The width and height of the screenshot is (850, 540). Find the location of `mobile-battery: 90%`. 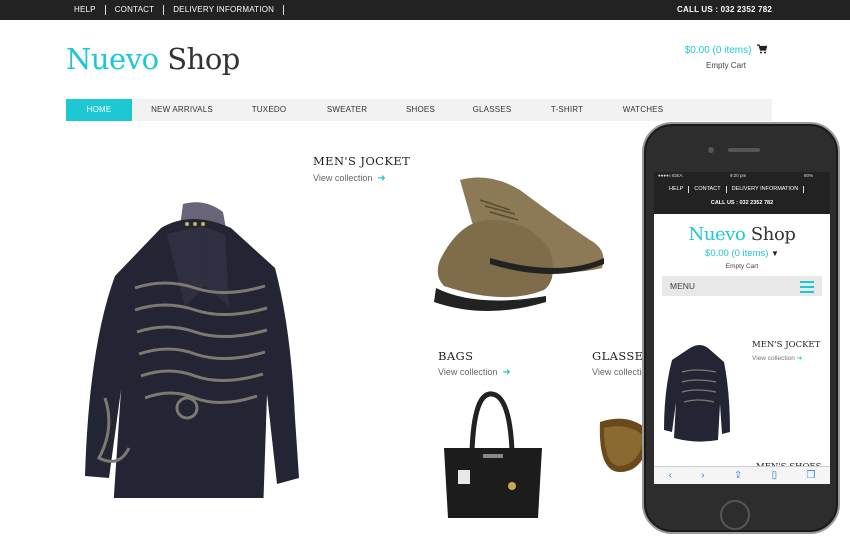

mobile-battery: 90% is located at coordinates (809, 175).